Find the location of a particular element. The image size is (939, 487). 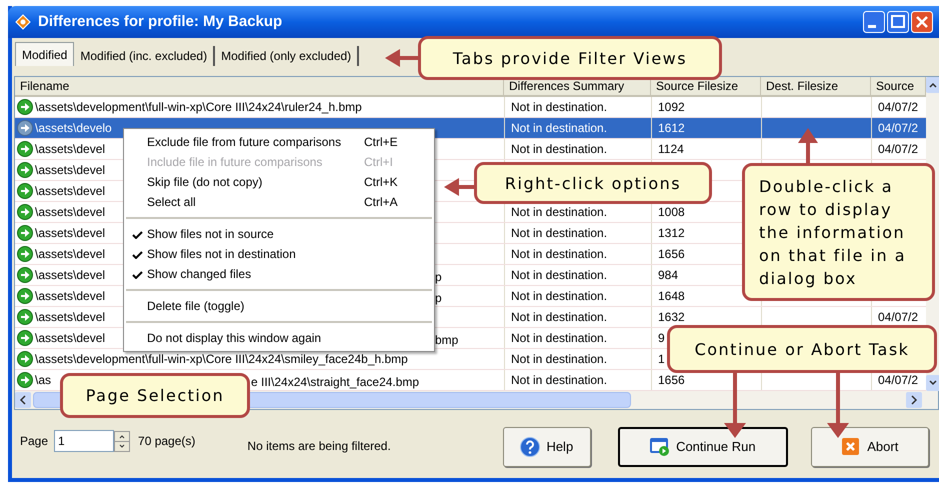

column-header: Source Filesize is located at coordinates (706, 87).